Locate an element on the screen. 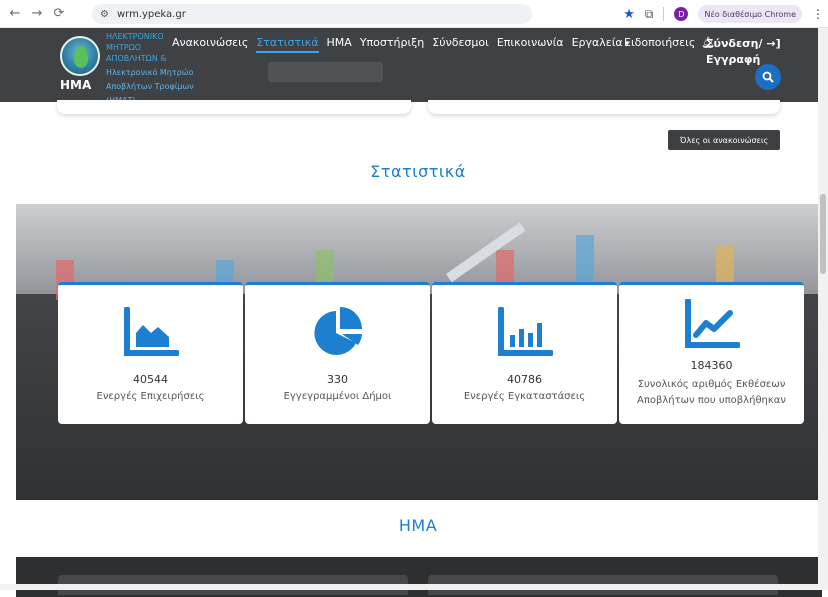 This screenshot has height=597, width=828. extensions-icon: ⧉ is located at coordinates (649, 14).